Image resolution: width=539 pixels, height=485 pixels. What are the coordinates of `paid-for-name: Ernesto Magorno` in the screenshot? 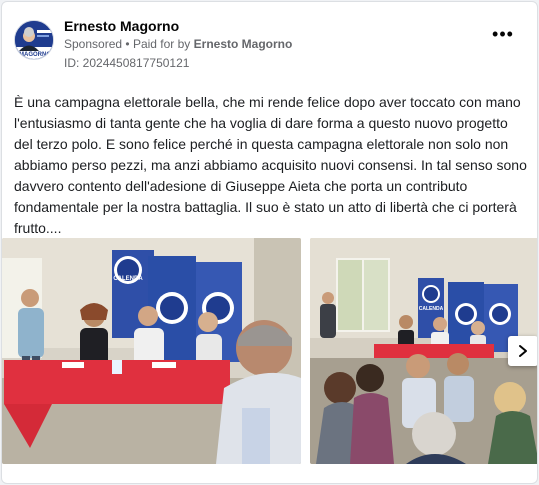 It's located at (243, 44).